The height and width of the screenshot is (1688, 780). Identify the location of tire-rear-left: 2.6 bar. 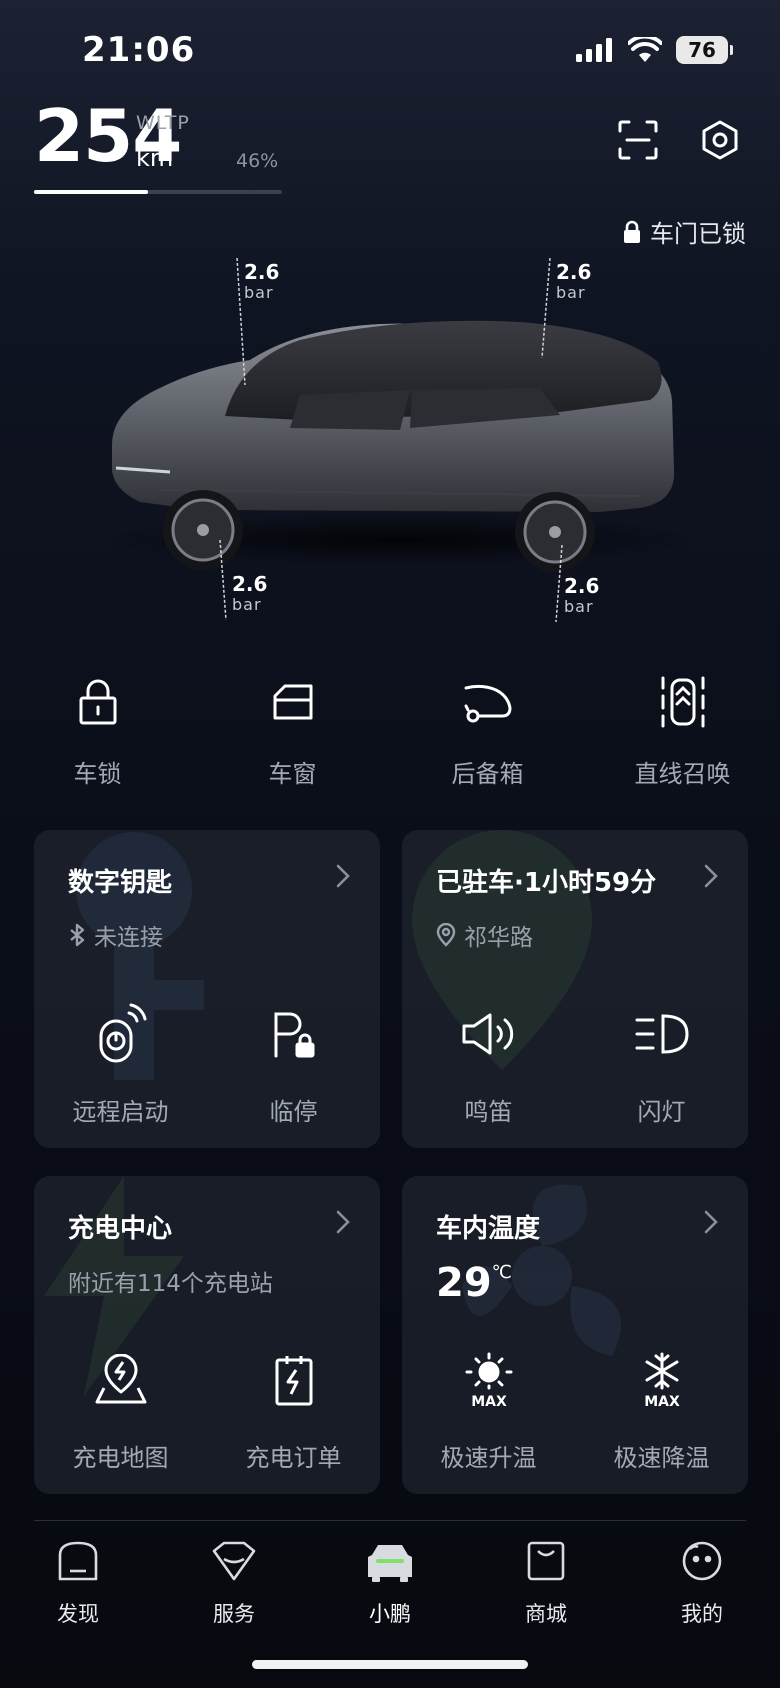
(249, 593).